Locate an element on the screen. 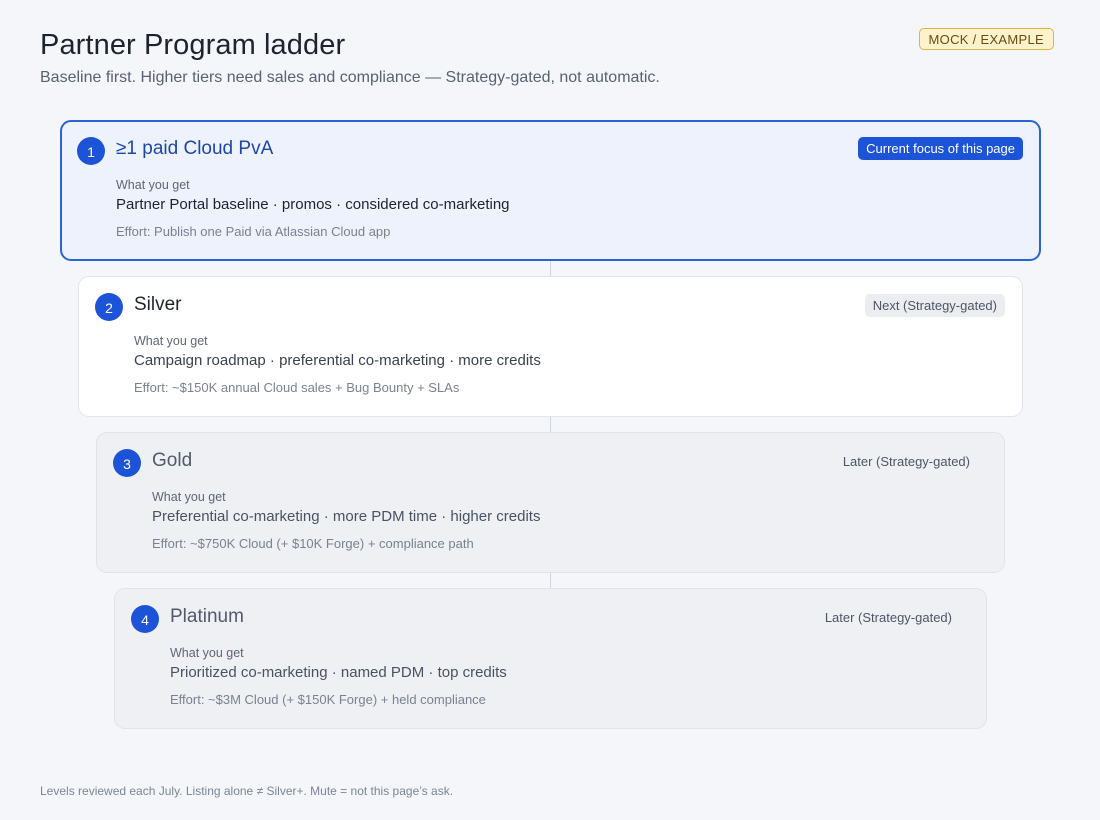 The height and width of the screenshot is (820, 1100). step-number-badge: 2 is located at coordinates (109, 307).